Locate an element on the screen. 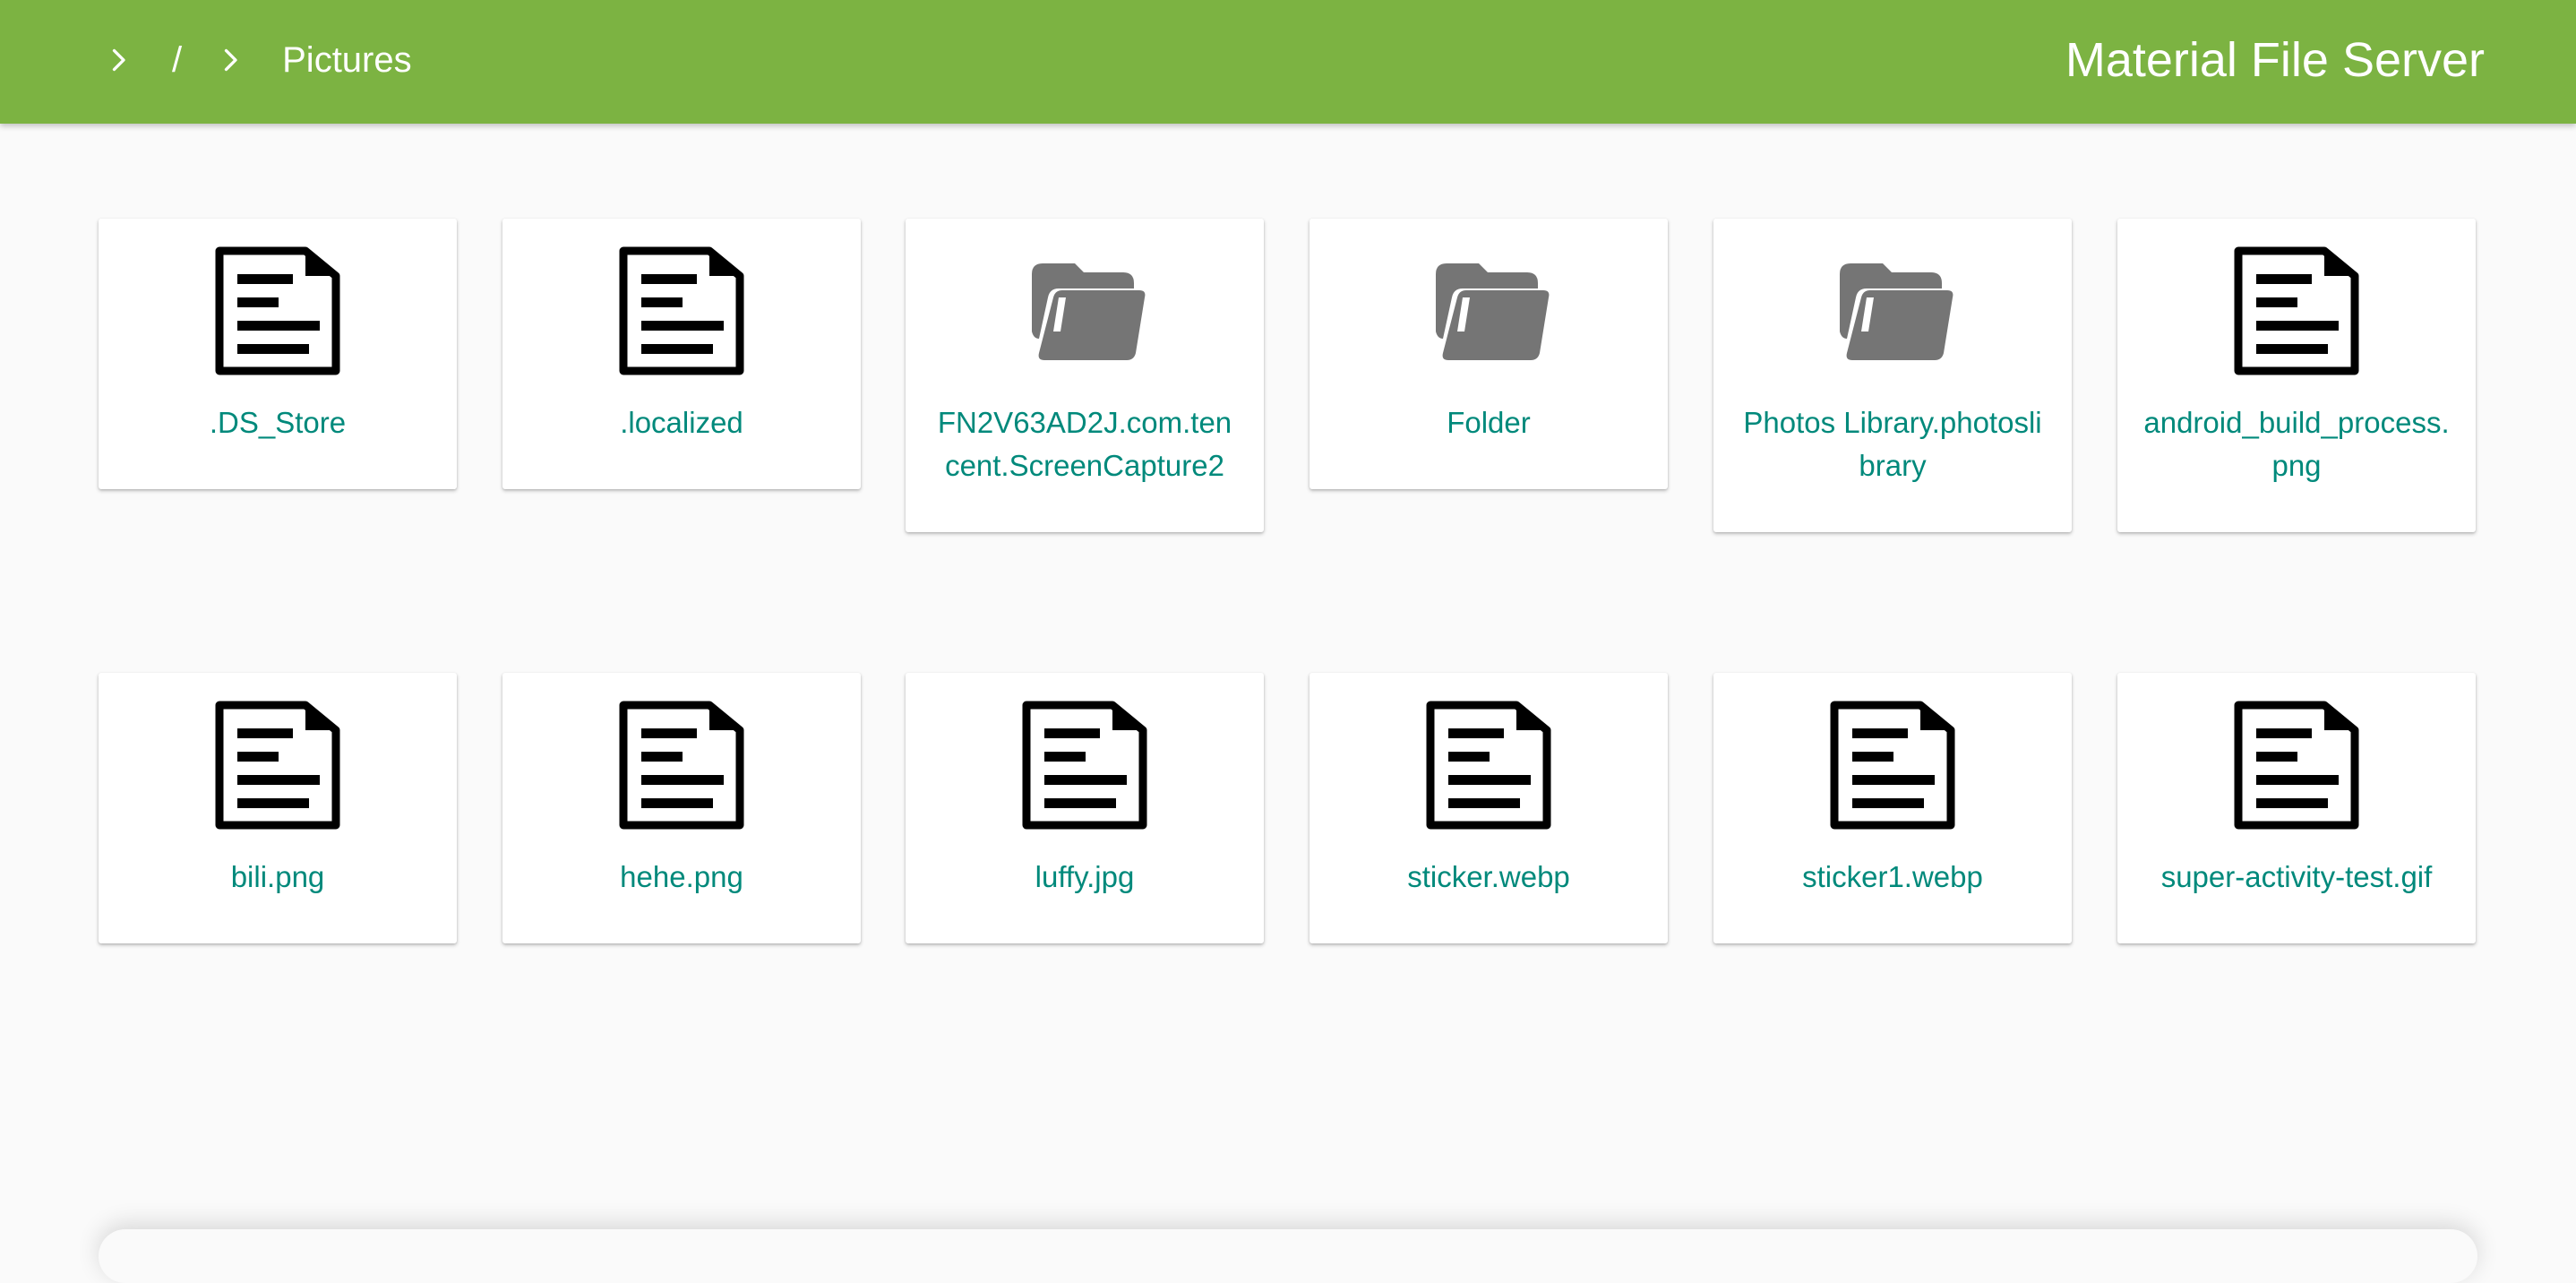 This screenshot has height=1283, width=2576. file-name: super-activity-test.gif is located at coordinates (2296, 899).